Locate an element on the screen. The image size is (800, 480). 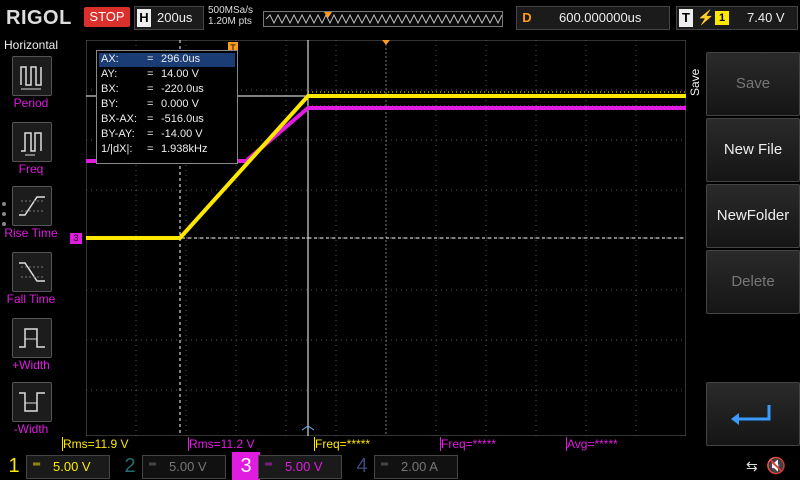
meas-freq-ch1: Freq=***** is located at coordinates (377, 444).